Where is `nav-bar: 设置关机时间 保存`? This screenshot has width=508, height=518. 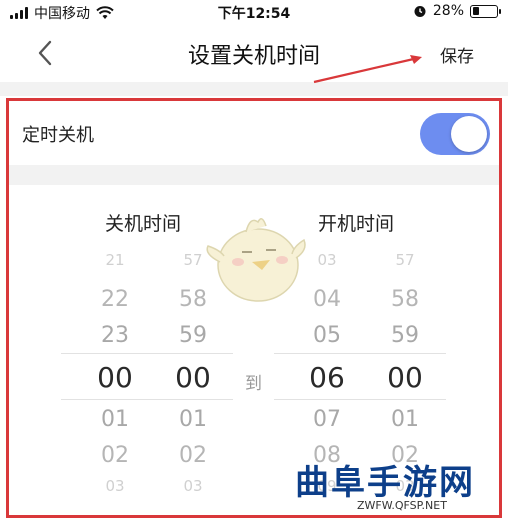 nav-bar: 设置关机时间 保存 is located at coordinates (254, 53).